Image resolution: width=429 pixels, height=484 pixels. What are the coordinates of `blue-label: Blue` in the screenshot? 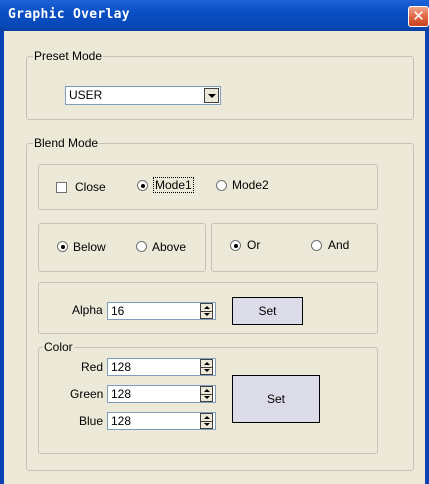 It's located at (91, 421).